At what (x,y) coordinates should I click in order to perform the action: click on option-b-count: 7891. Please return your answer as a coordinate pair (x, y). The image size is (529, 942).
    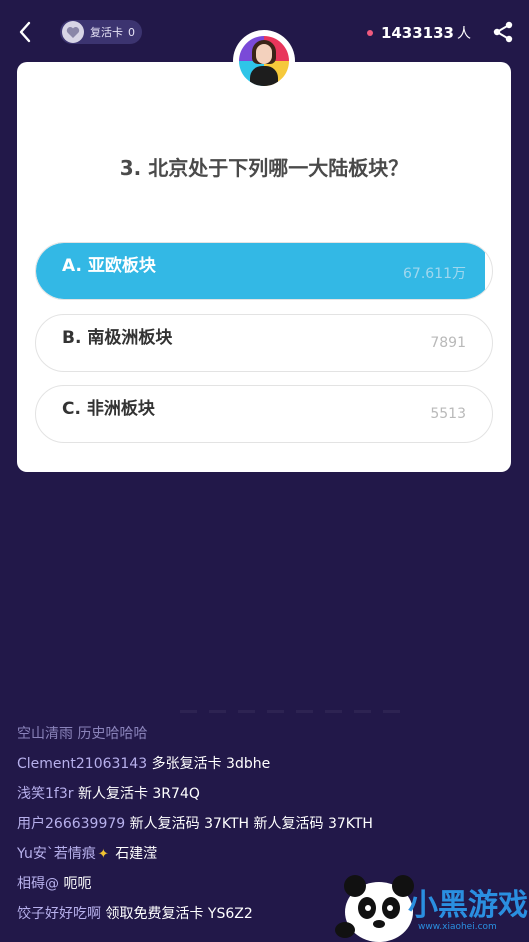
    Looking at the image, I should click on (448, 343).